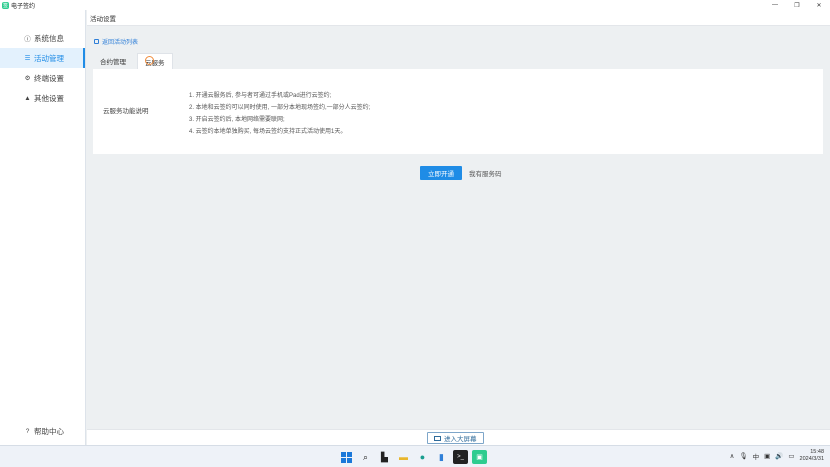 Image resolution: width=830 pixels, height=467 pixels. I want to click on sidebar-nav: ⓘ 系统信息 ☰ 活动管理 ⚙ 终端设置 ▲ 其他设置, so click(42, 68).